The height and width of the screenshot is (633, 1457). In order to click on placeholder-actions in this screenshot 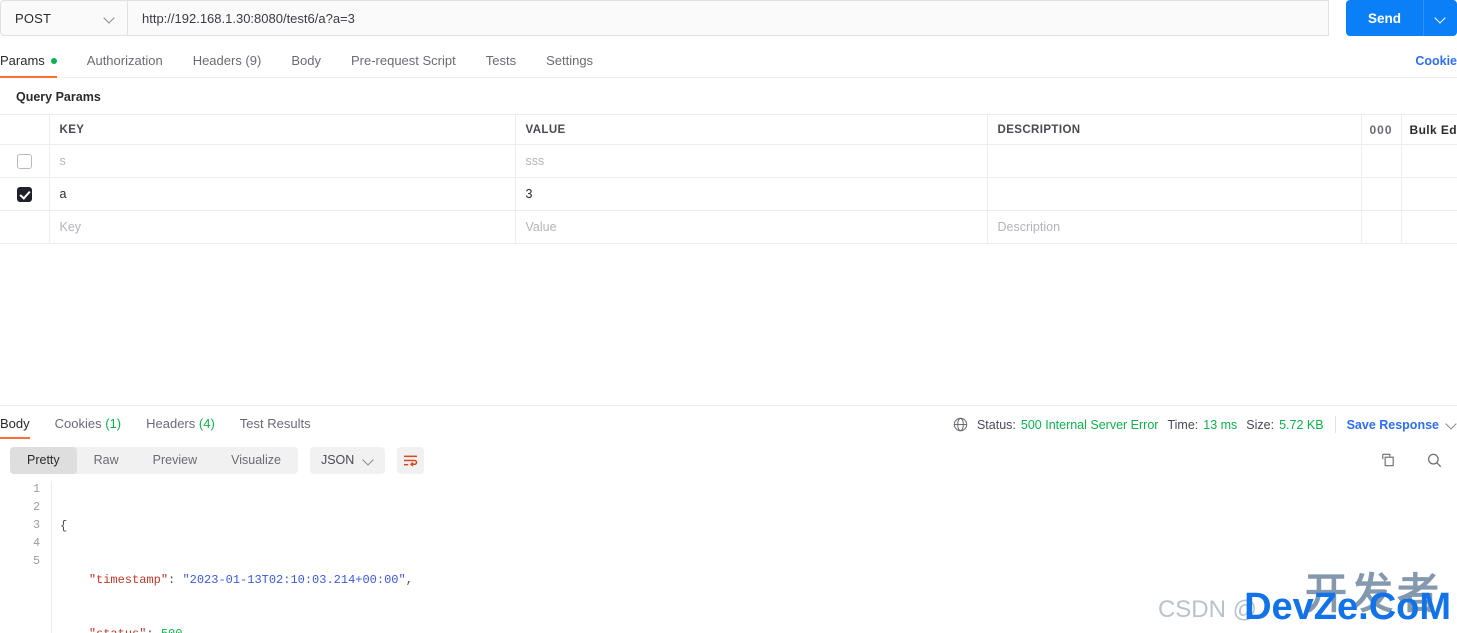, I will do `click(1381, 227)`.